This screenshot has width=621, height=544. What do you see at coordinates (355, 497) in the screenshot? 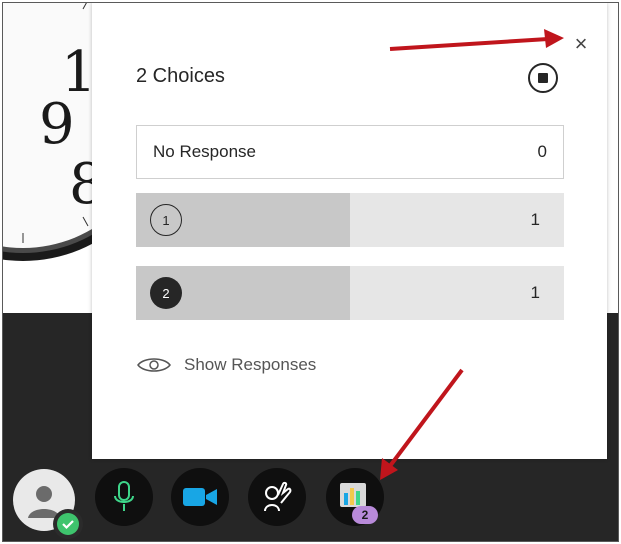
I see `poll-button: 2` at bounding box center [355, 497].